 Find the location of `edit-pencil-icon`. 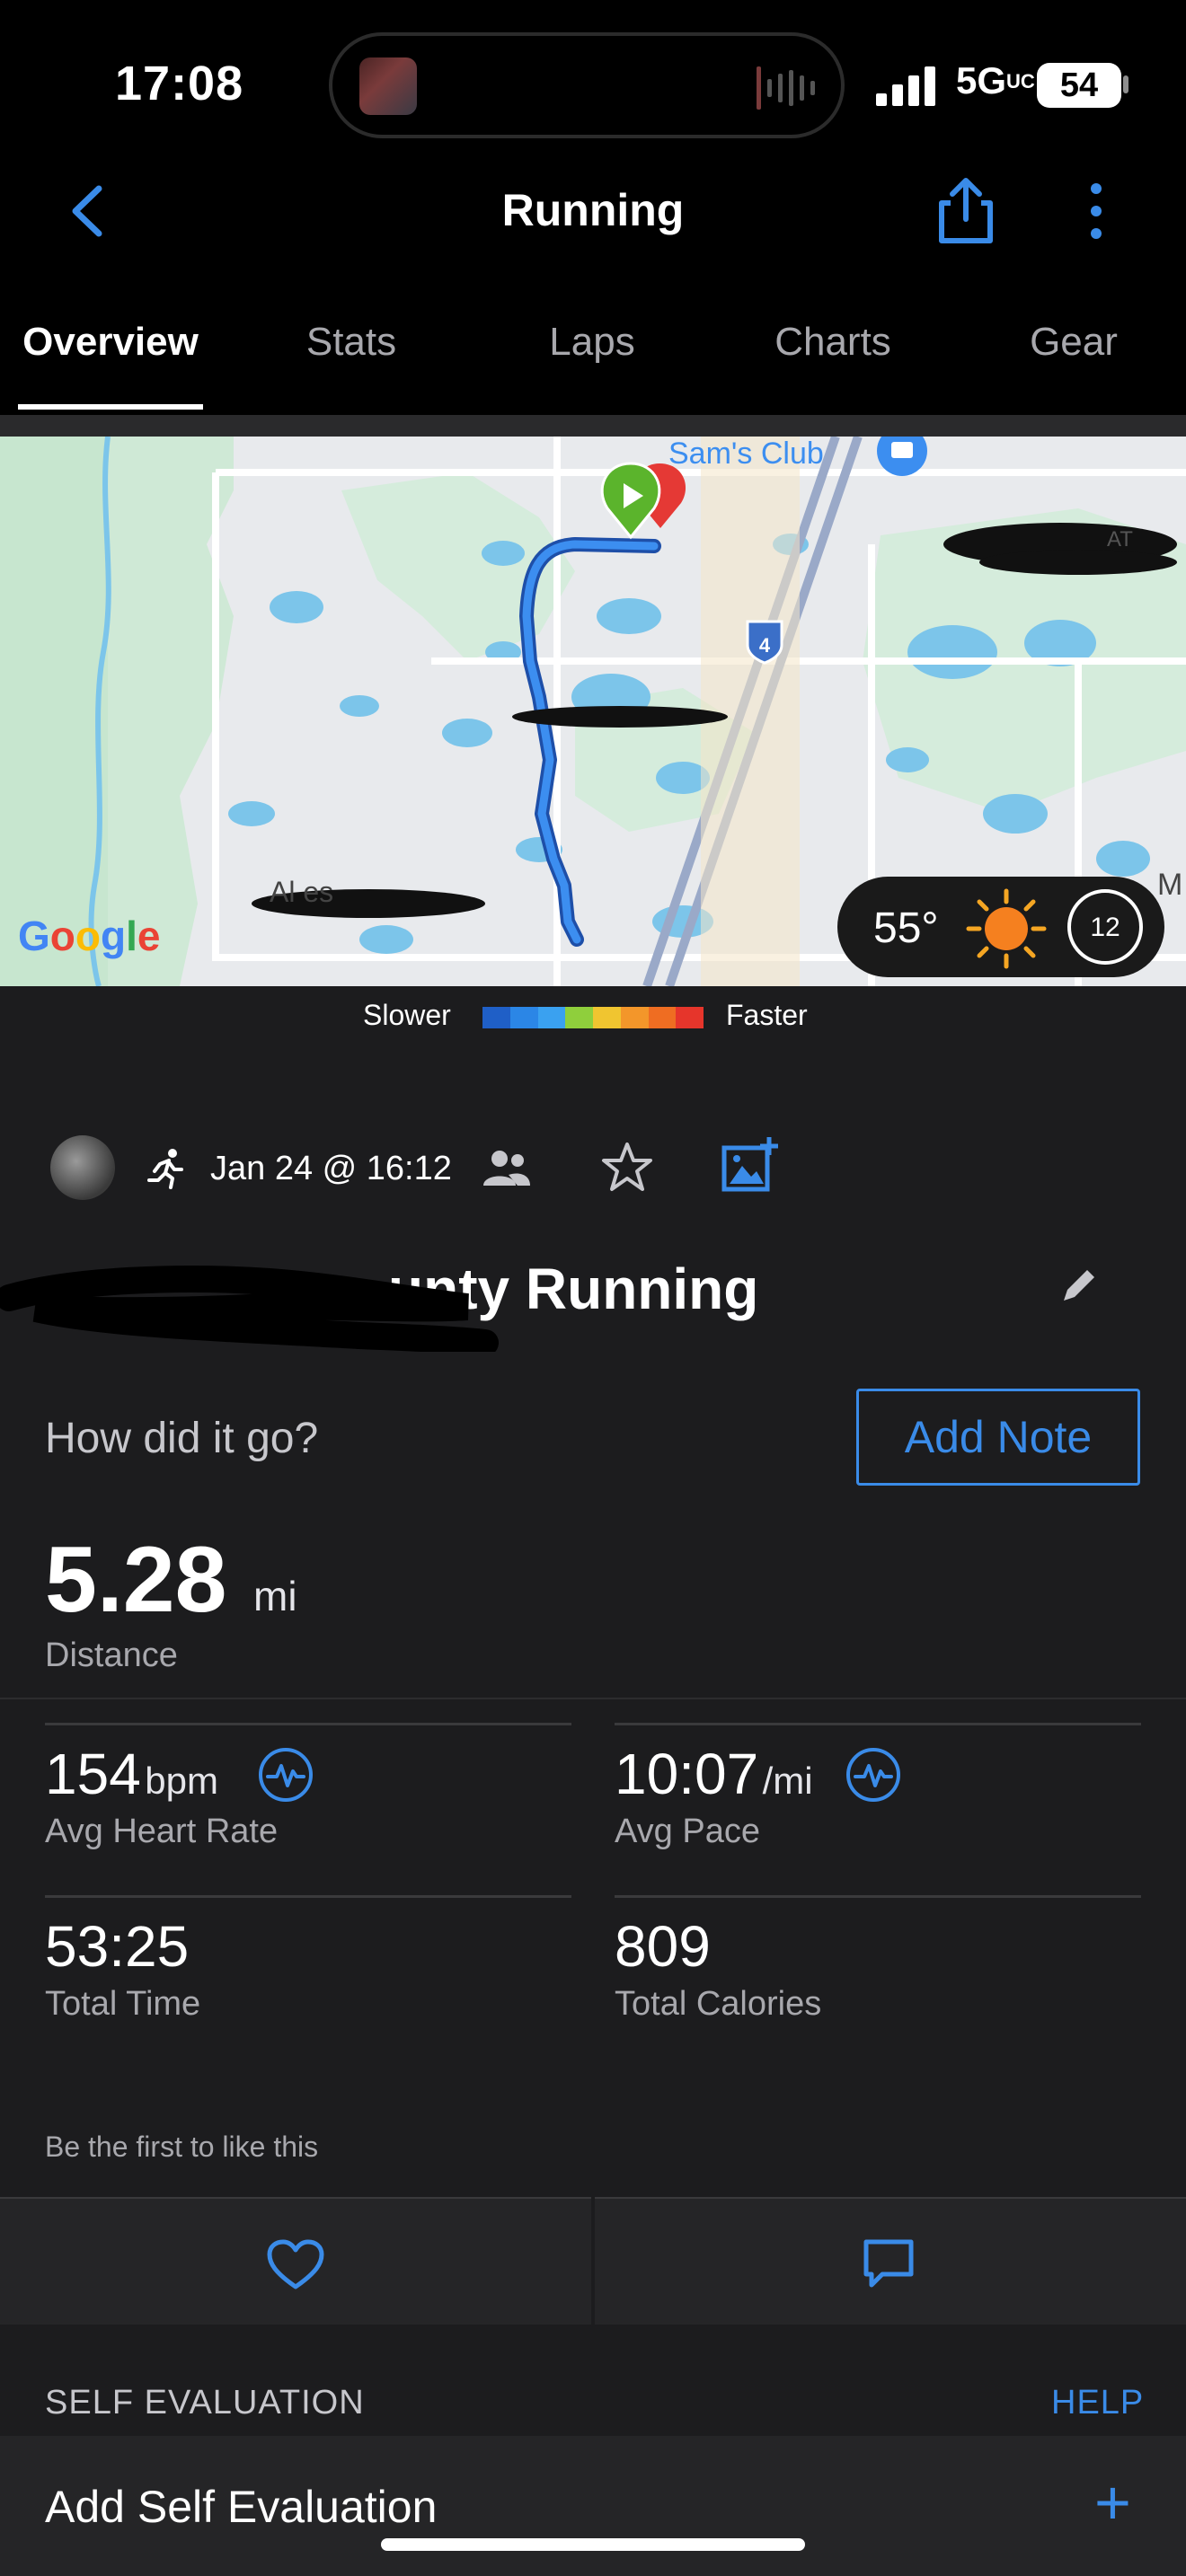

edit-pencil-icon is located at coordinates (1079, 1285).